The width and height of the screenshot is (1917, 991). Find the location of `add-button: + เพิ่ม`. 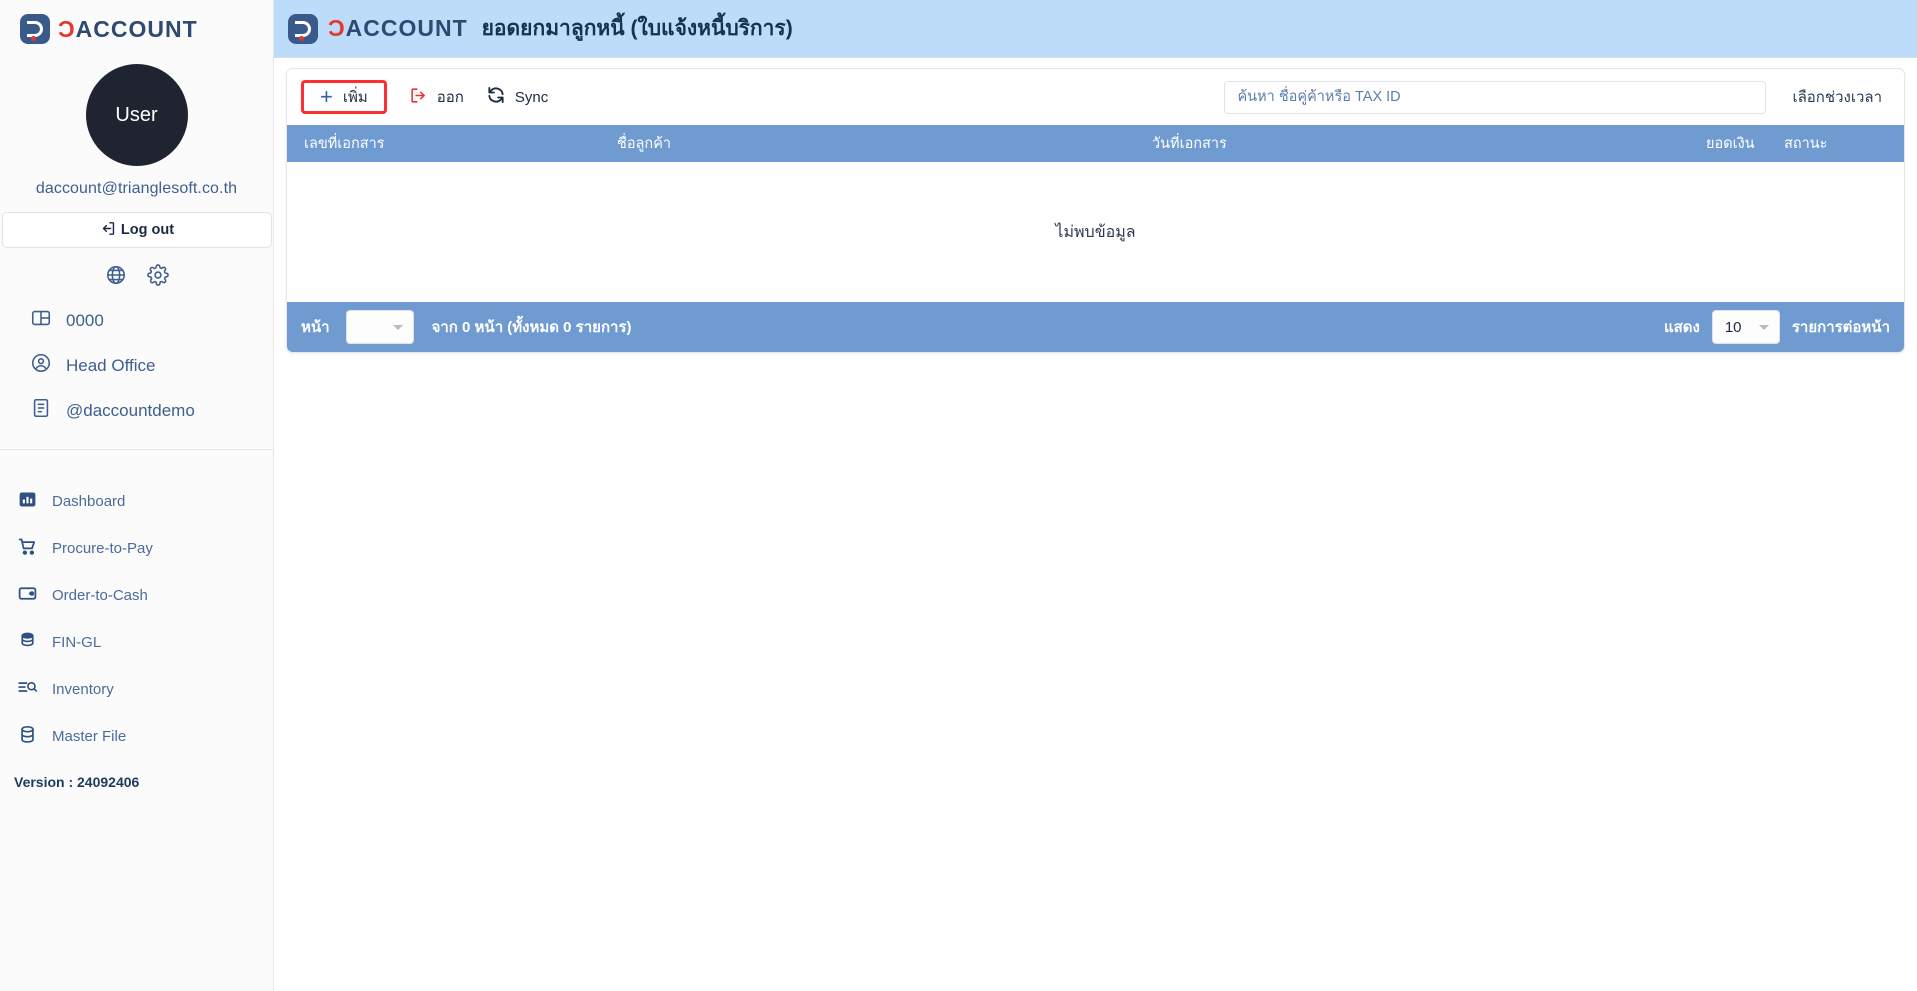

add-button: + เพิ่ม is located at coordinates (344, 97).